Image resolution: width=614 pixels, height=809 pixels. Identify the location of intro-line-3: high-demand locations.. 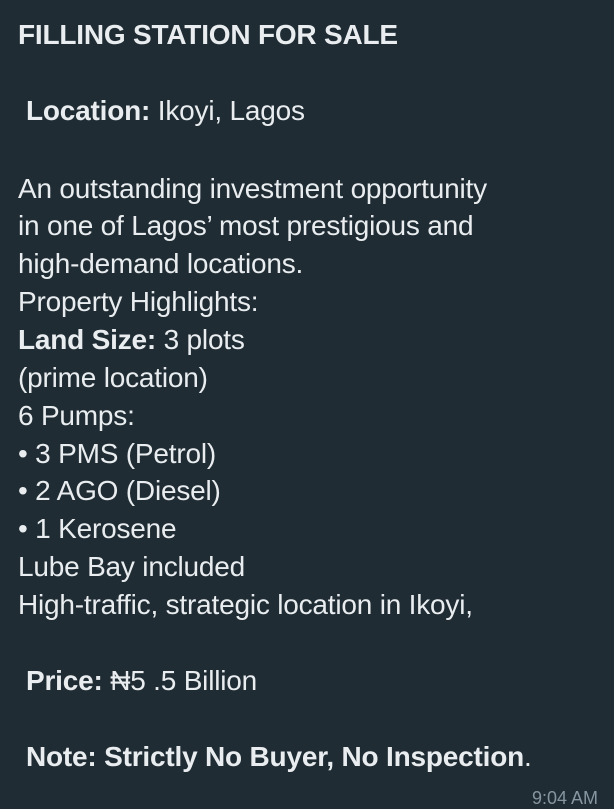
(161, 263).